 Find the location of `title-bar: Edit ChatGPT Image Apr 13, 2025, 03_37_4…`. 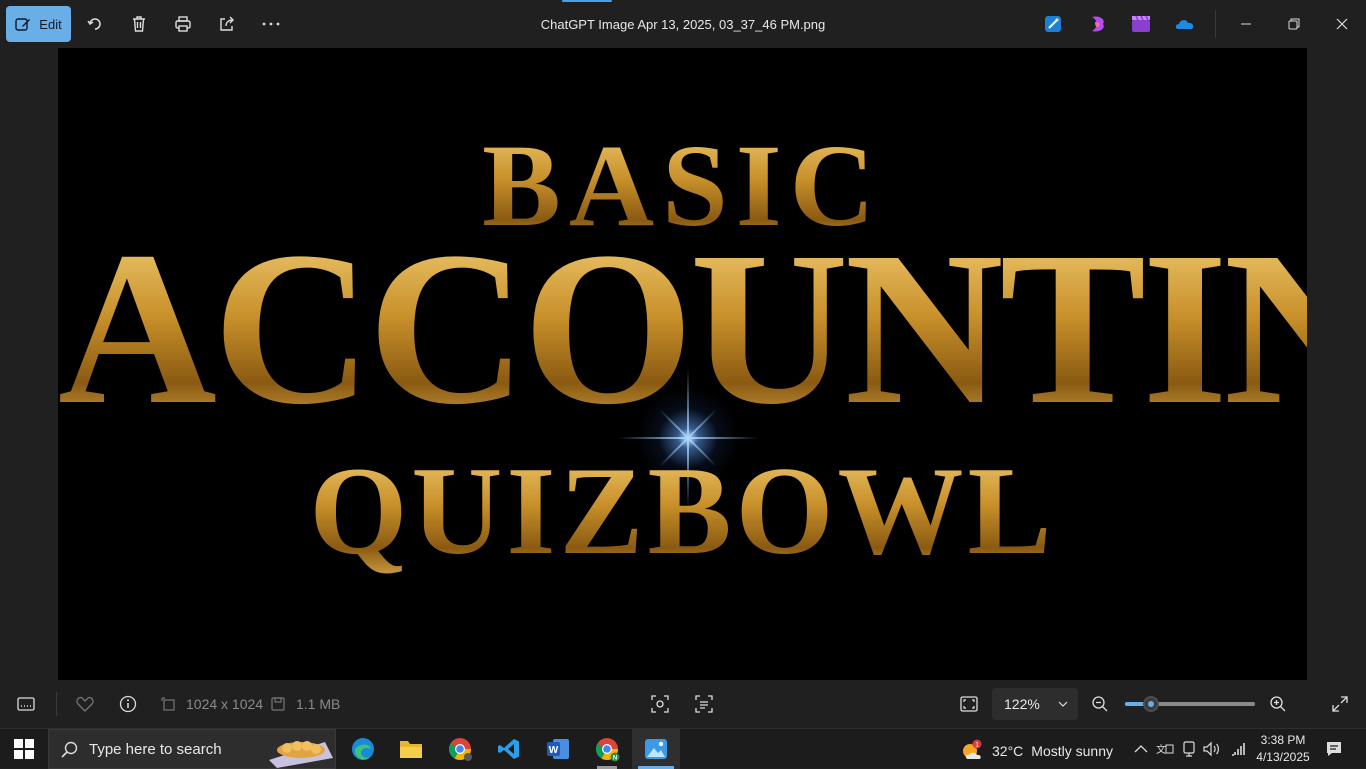

title-bar: Edit ChatGPT Image Apr 13, 2025, 03_37_4… is located at coordinates (683, 24).